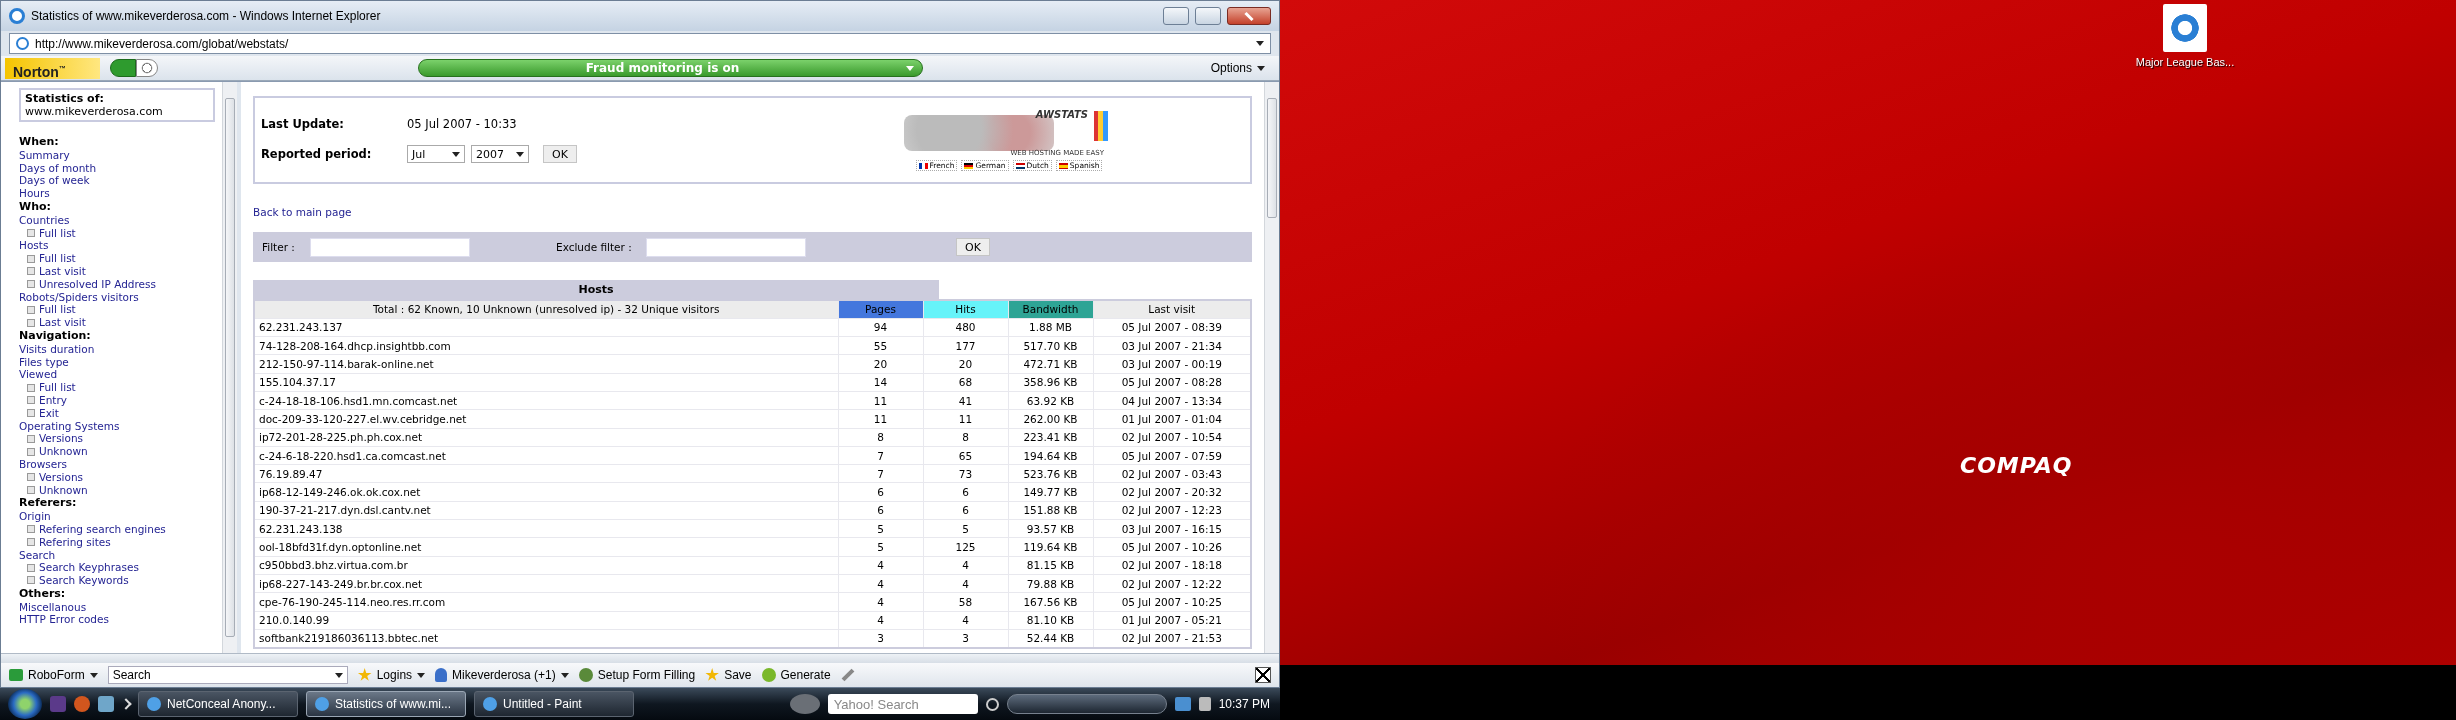 The width and height of the screenshot is (2456, 720). Describe the element at coordinates (227, 675) in the screenshot. I see `search-field: Search` at that location.